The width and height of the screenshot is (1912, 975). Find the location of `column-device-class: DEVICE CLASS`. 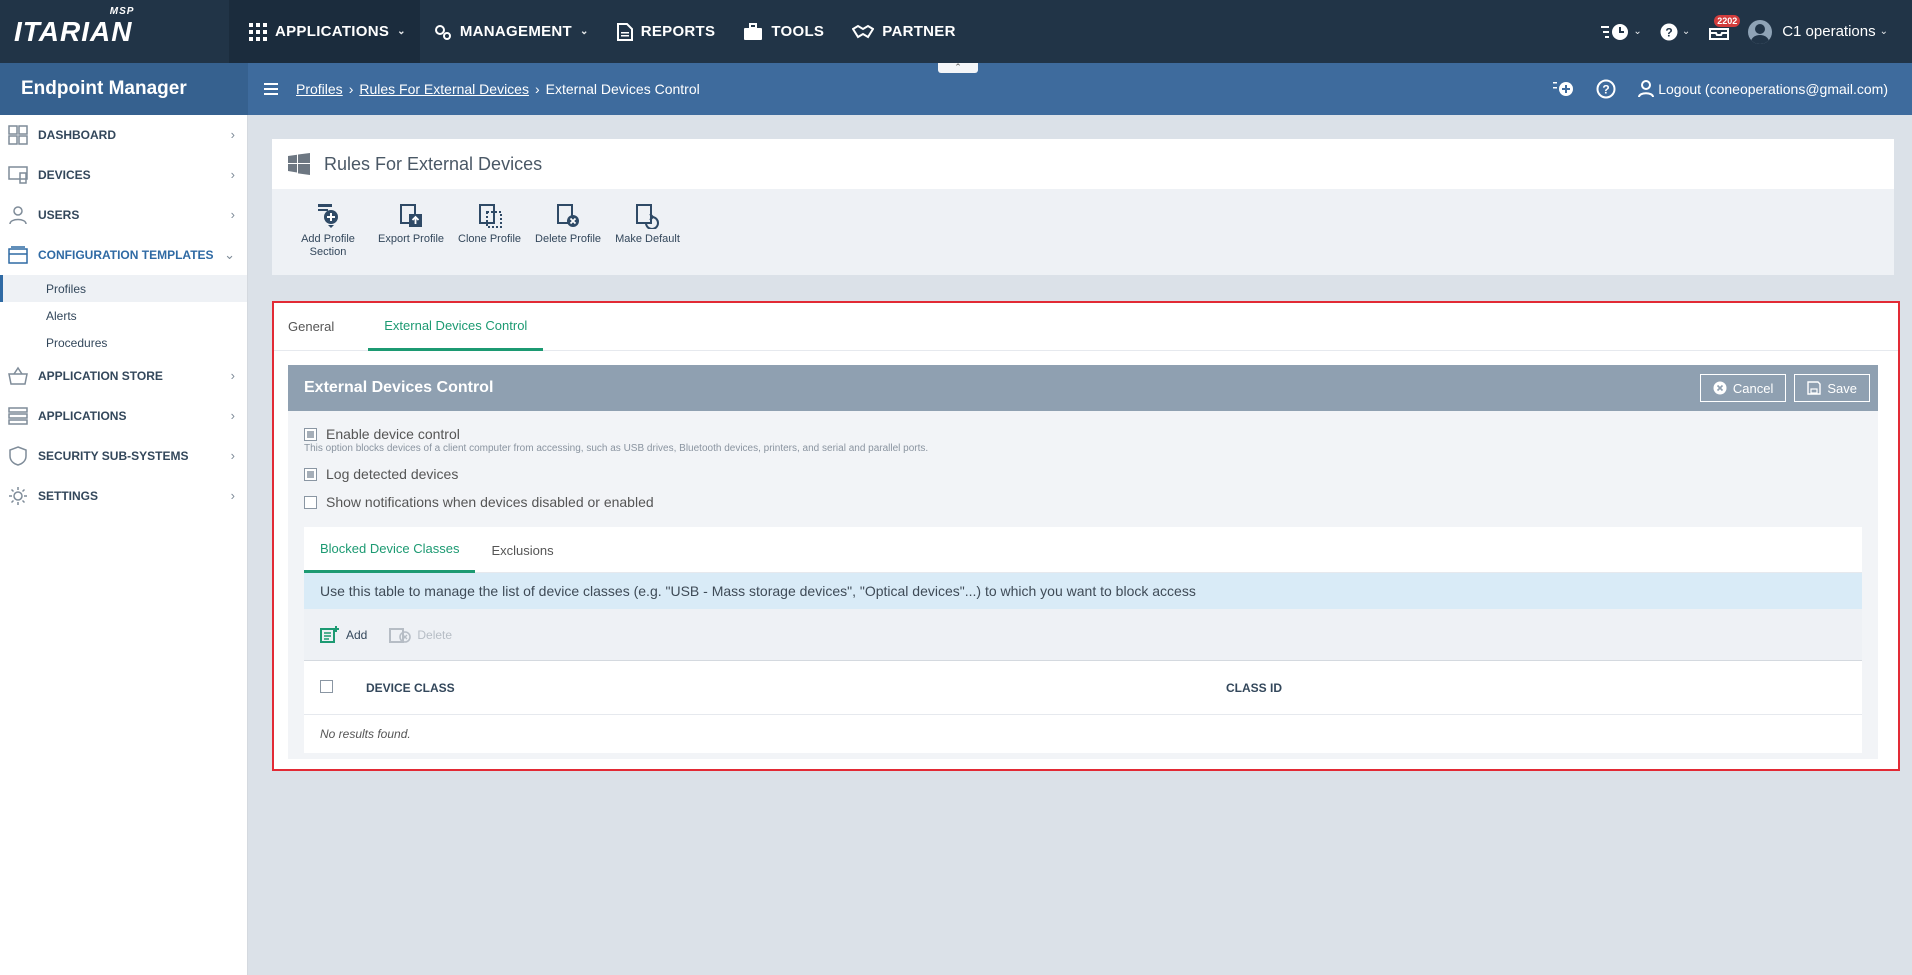

column-device-class: DEVICE CLASS is located at coordinates (796, 688).